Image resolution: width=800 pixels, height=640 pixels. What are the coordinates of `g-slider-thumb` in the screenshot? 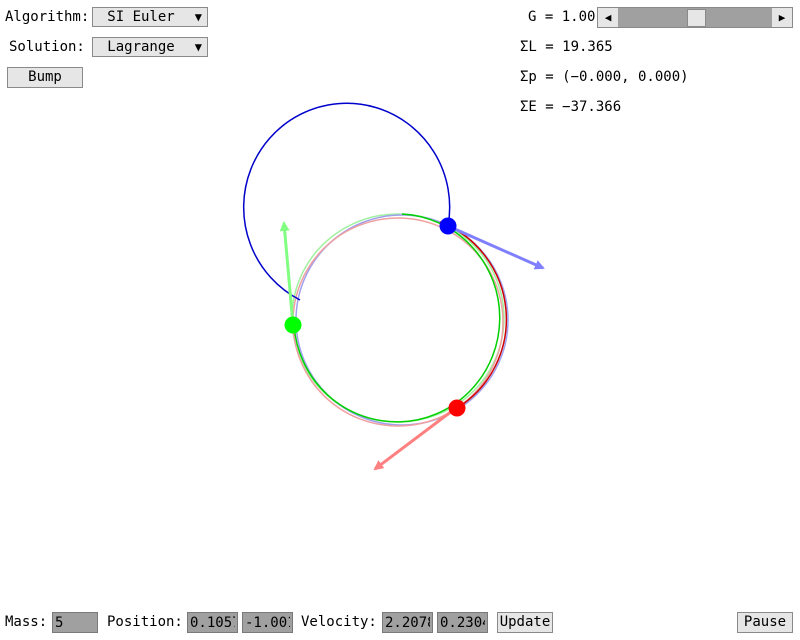 It's located at (696, 18).